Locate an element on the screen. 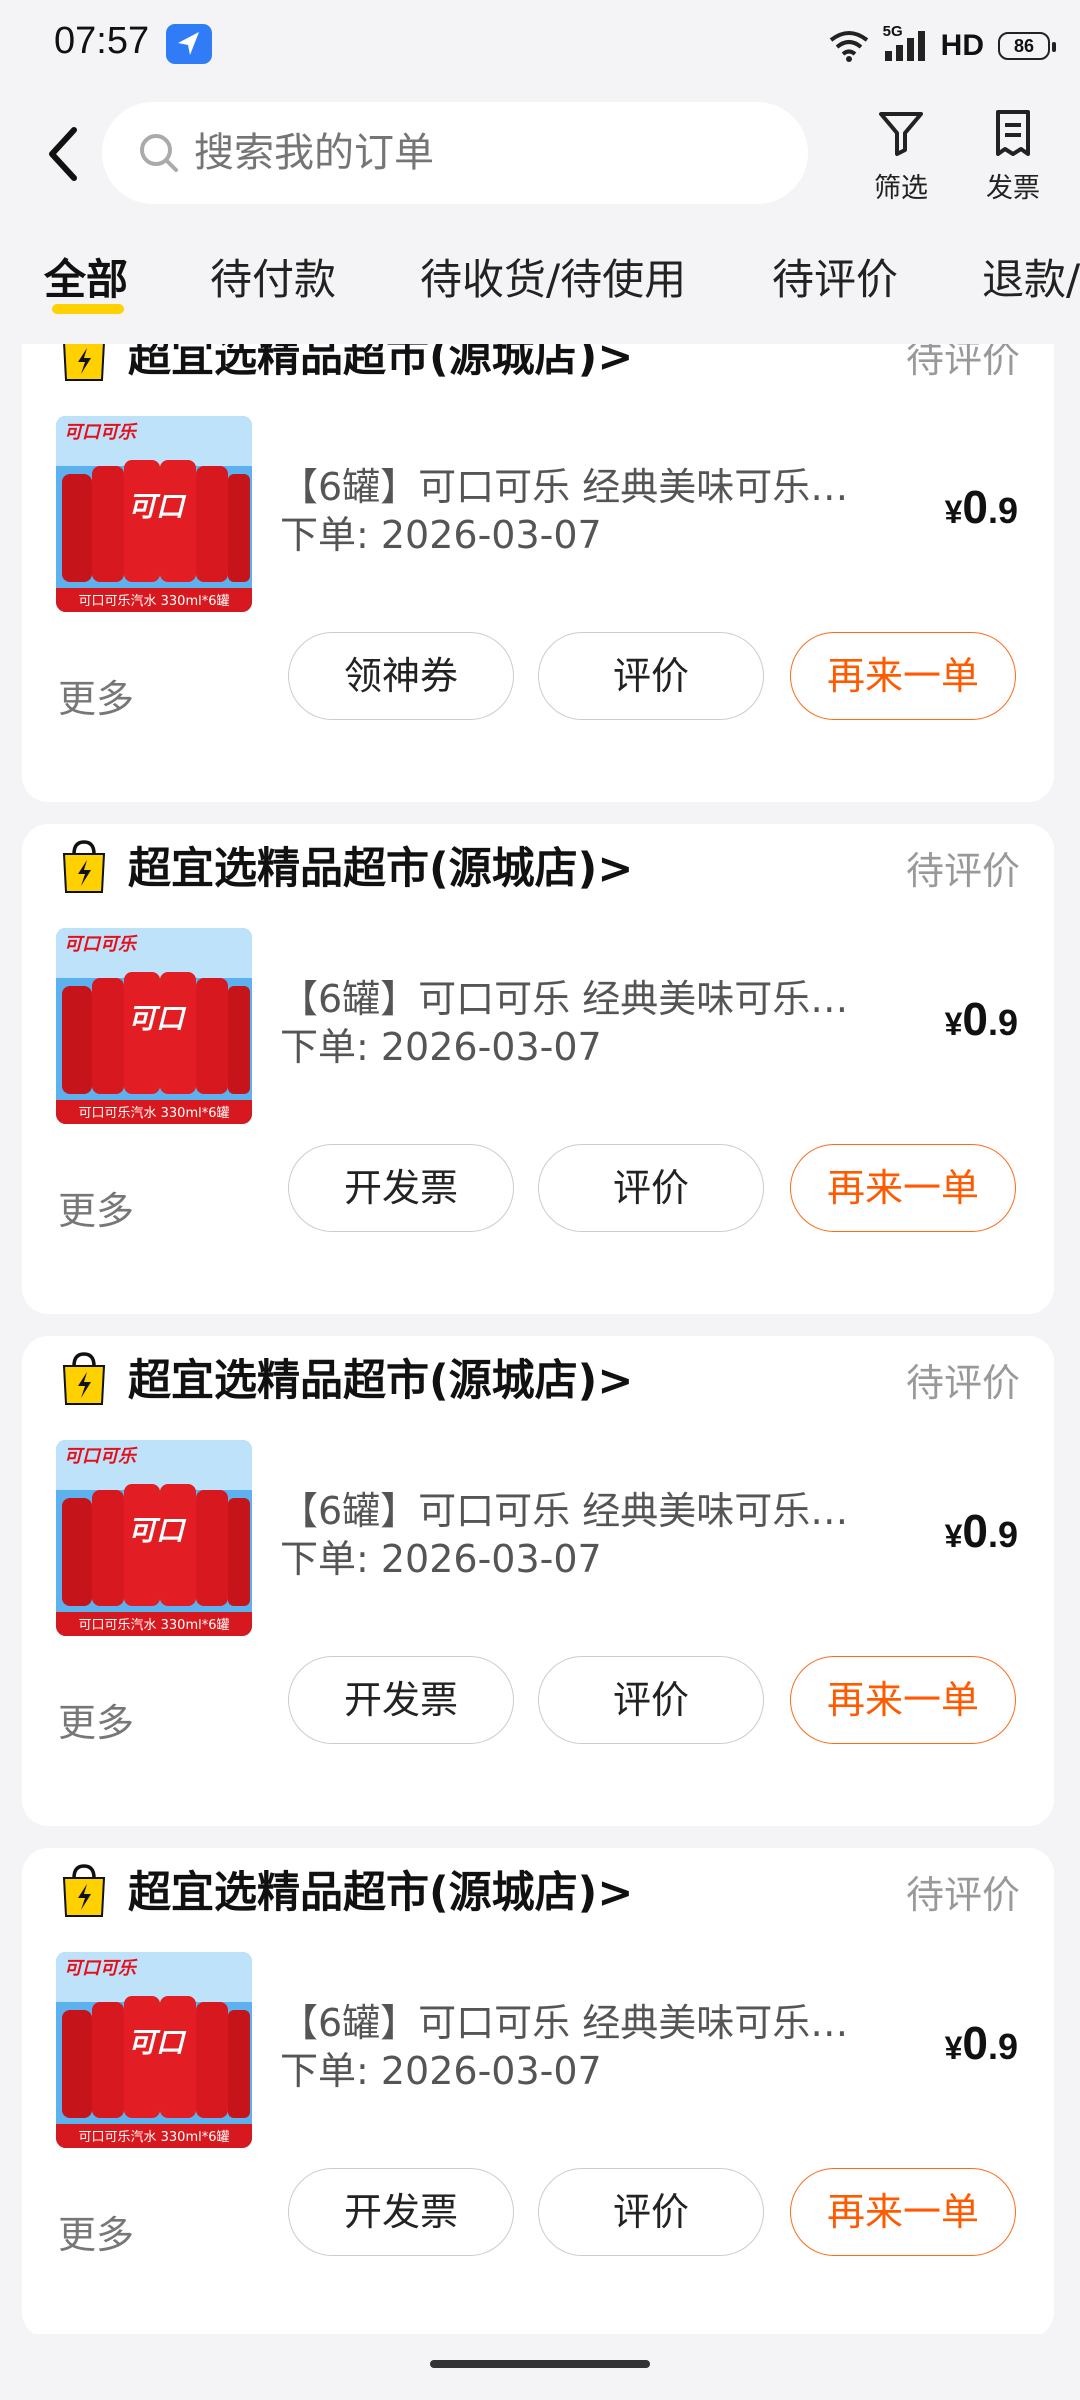 The height and width of the screenshot is (2400, 1080). header: 筛选 发票 is located at coordinates (540, 157).